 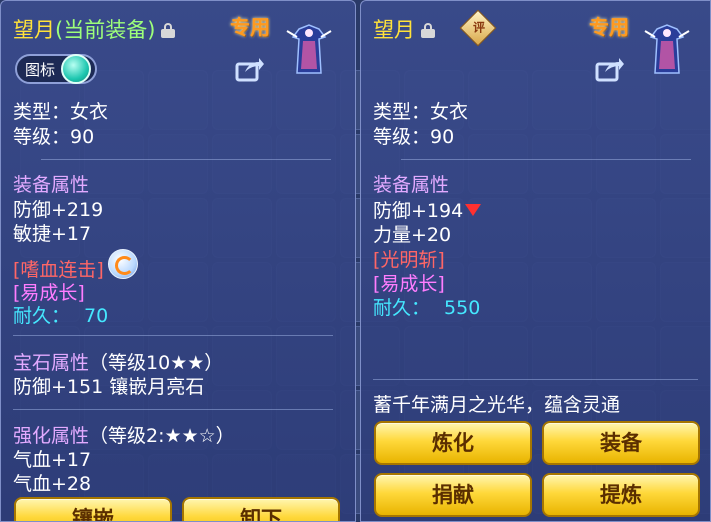 I want to click on durability: 耐久： 70, so click(x=60, y=316).